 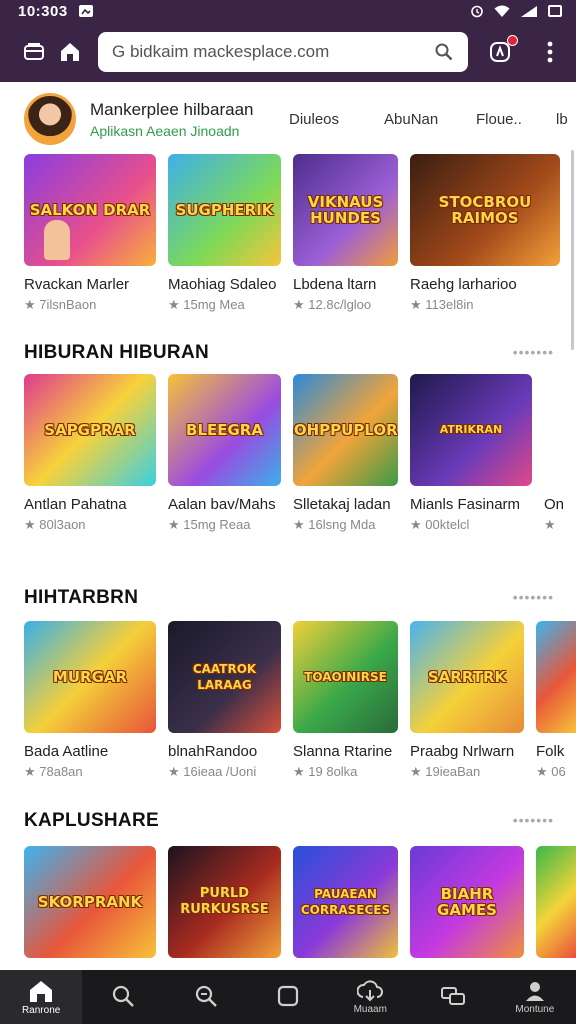 What do you see at coordinates (90, 751) in the screenshot?
I see `app-title: Bada Aatline` at bounding box center [90, 751].